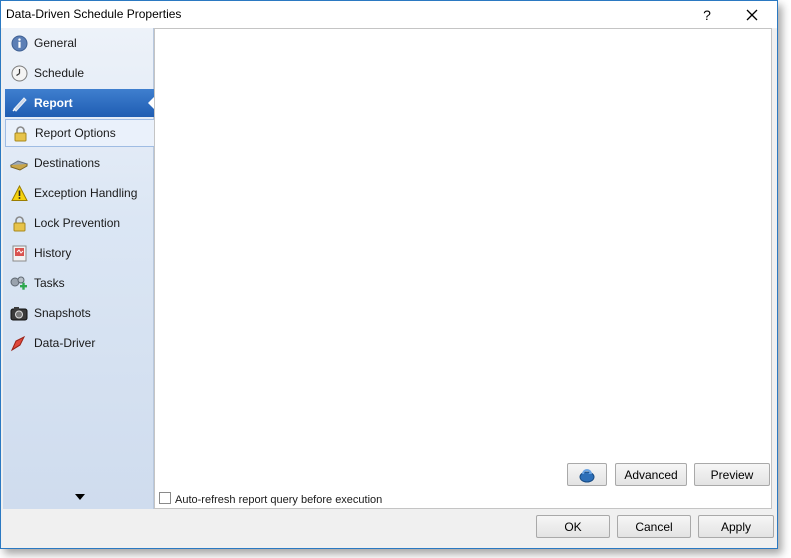 This screenshot has width=791, height=558. What do you see at coordinates (19, 193) in the screenshot?
I see `warning-icon` at bounding box center [19, 193].